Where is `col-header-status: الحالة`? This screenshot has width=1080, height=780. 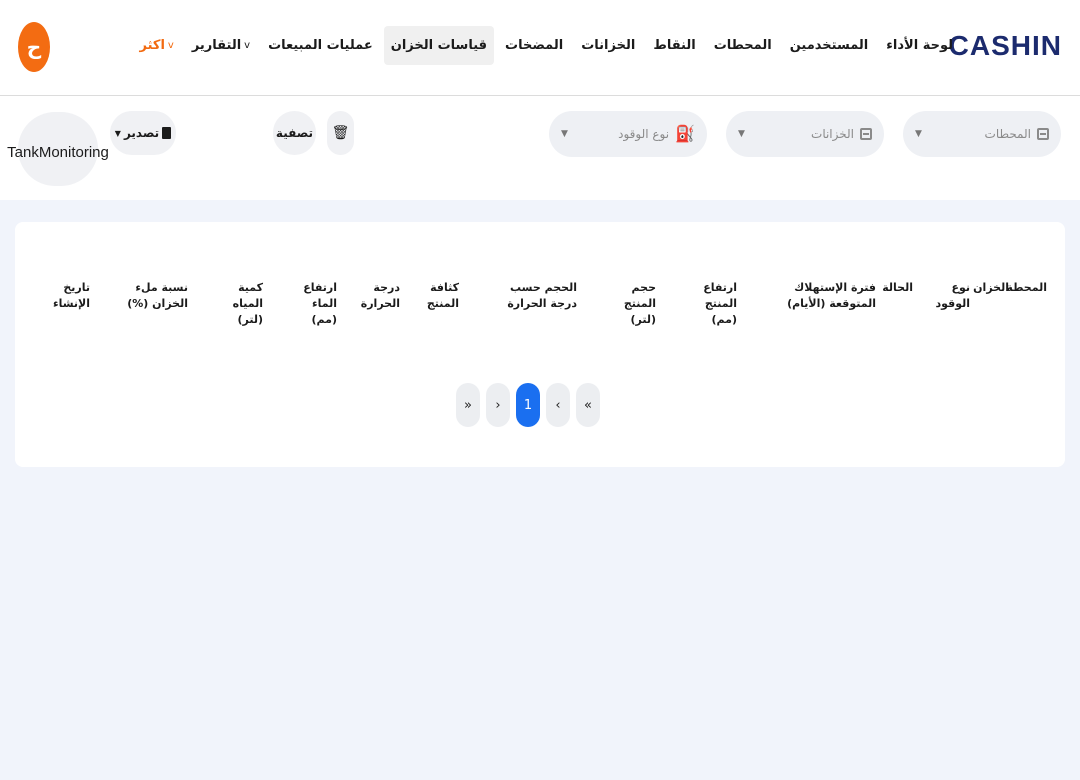 col-header-status: الحالة is located at coordinates (897, 288).